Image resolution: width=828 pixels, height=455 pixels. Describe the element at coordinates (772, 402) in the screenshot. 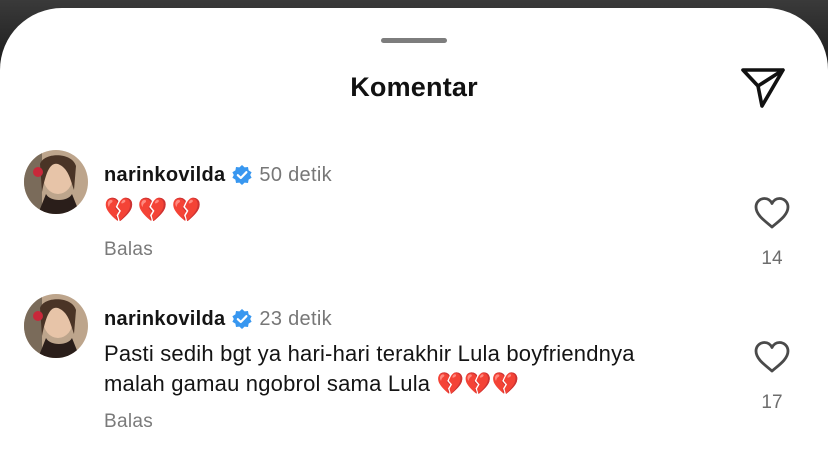

I see `like-count: 17` at that location.